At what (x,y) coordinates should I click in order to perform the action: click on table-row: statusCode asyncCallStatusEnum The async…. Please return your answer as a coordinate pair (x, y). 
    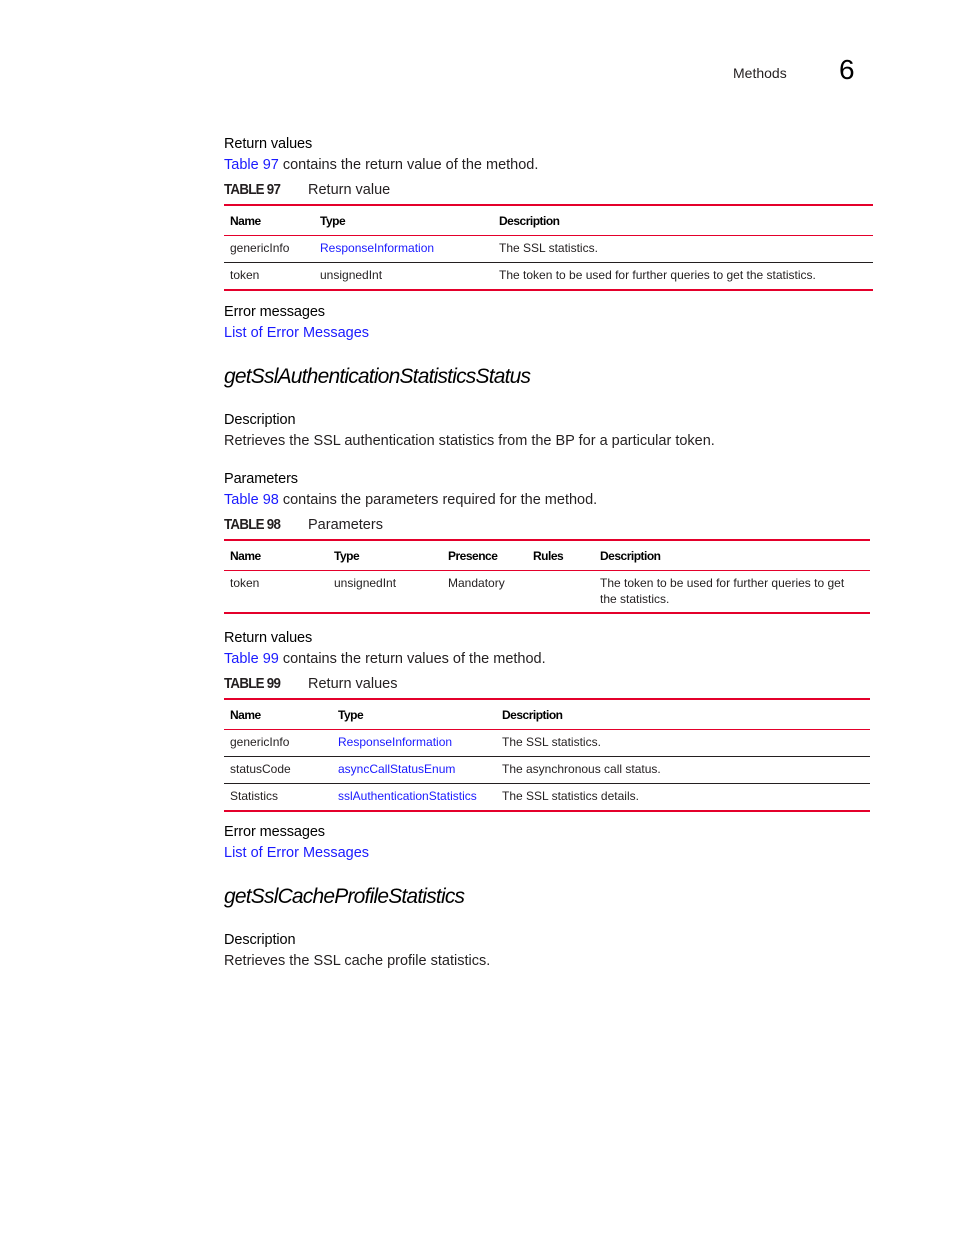
    Looking at the image, I should click on (547, 770).